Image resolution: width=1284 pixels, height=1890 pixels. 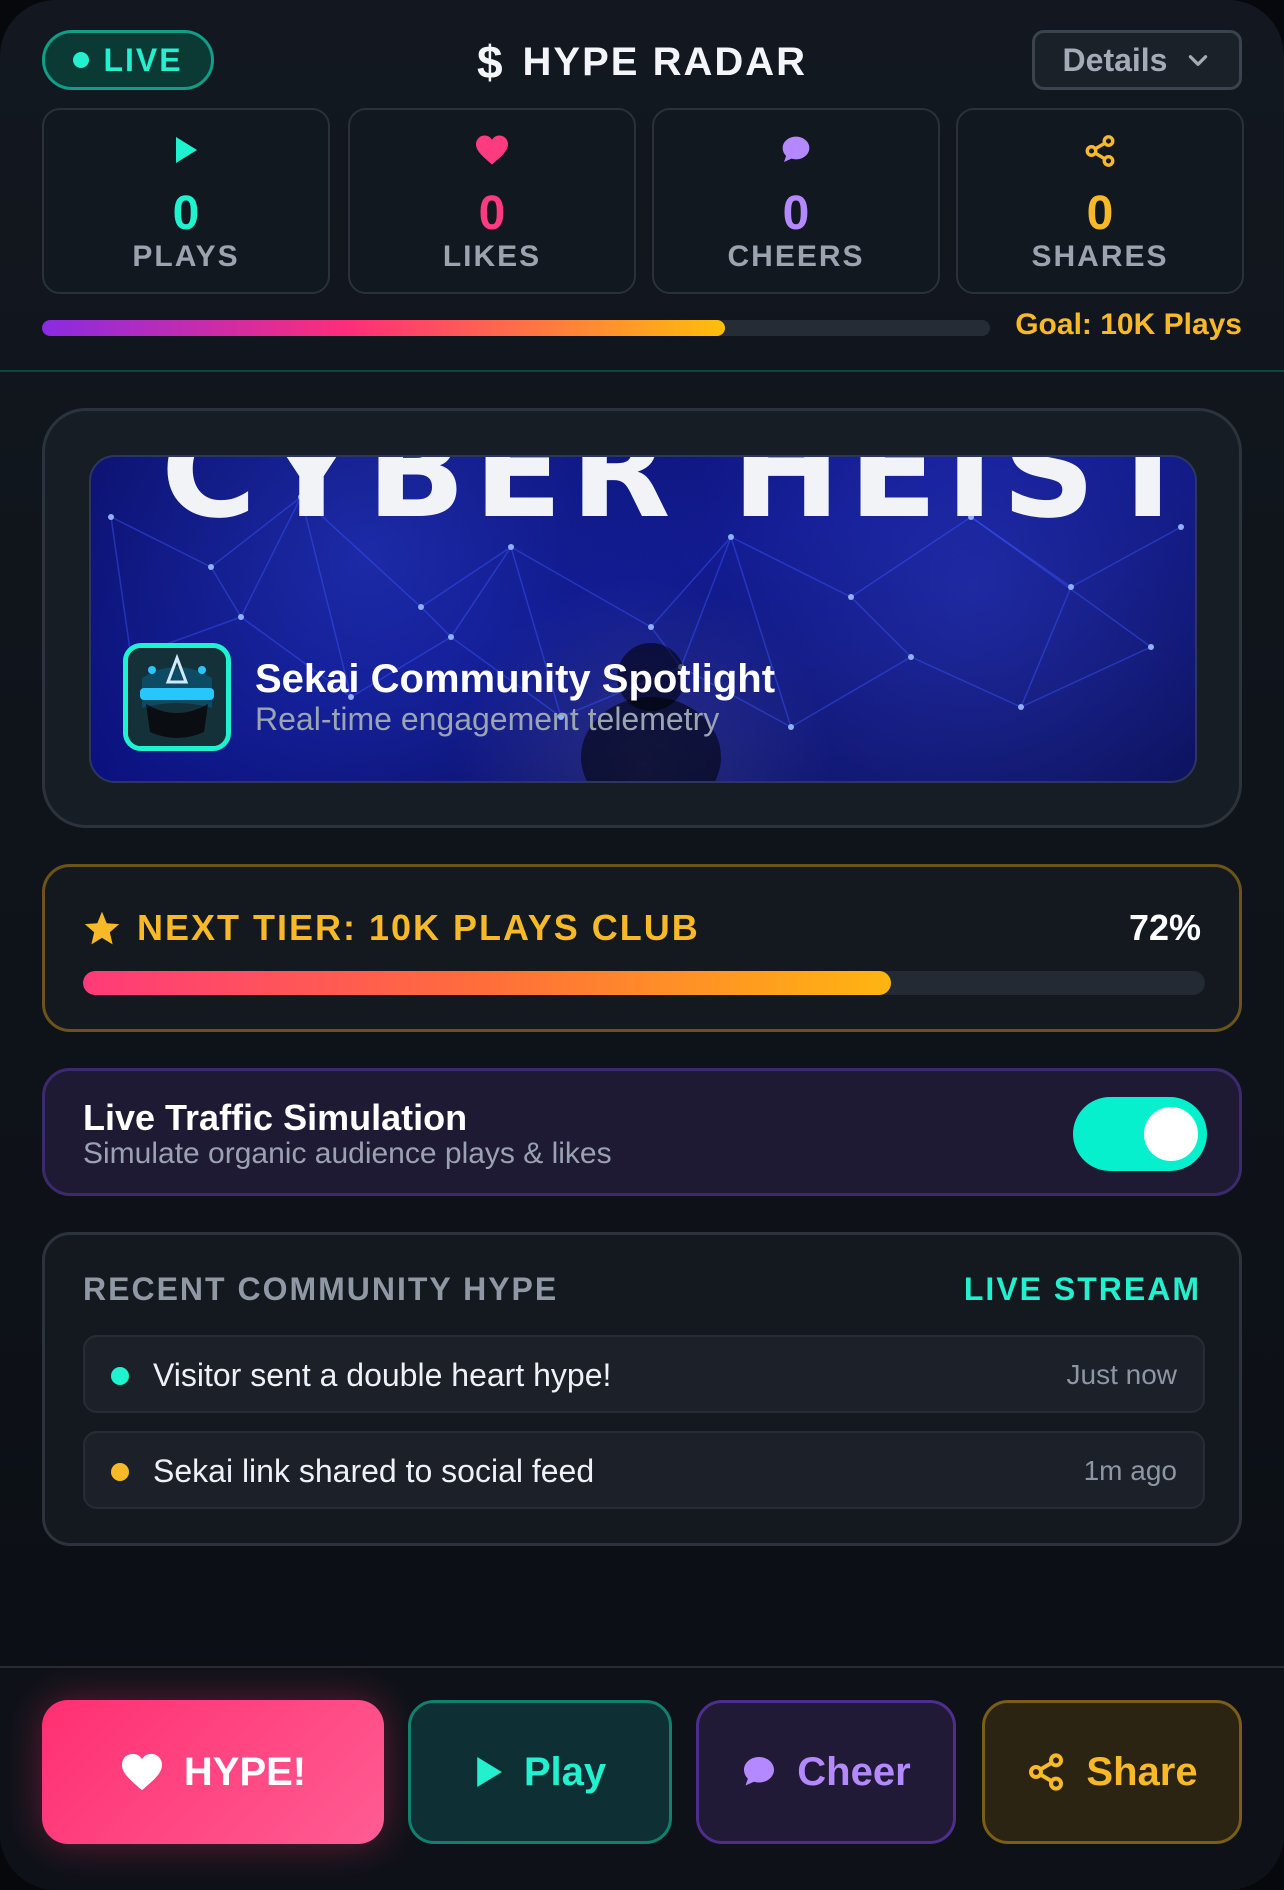 I want to click on goal-progress-bar, so click(x=516, y=328).